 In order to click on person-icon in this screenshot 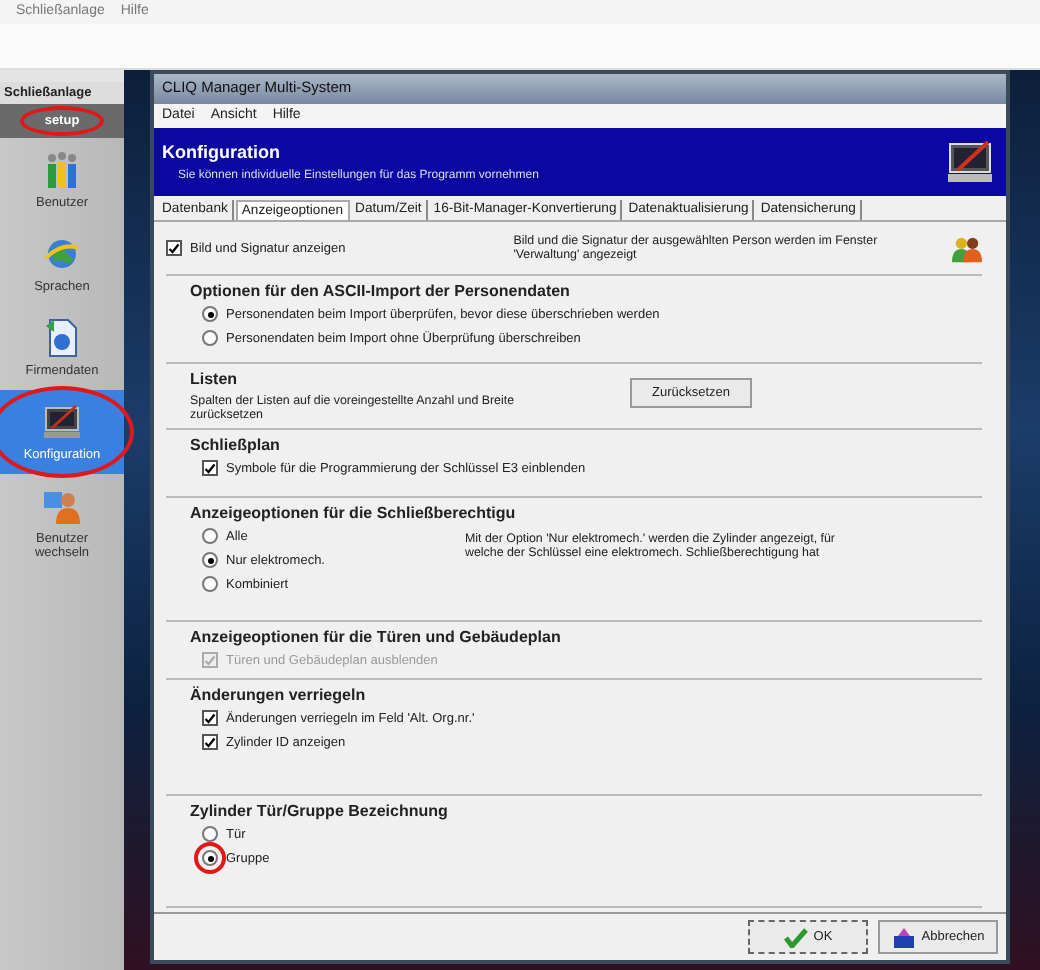, I will do `click(62, 506)`.